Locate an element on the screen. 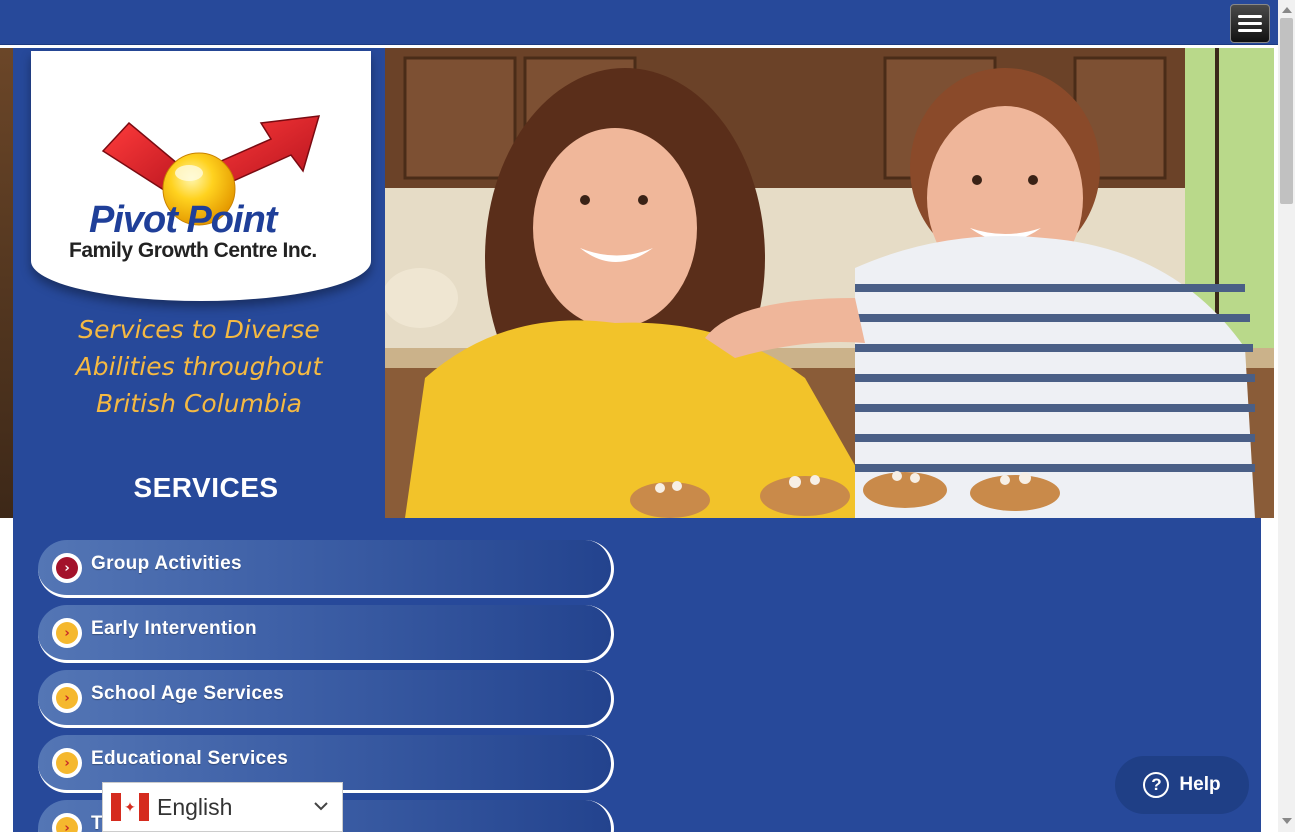 This screenshot has height=832, width=1295. service-early-intervention: › Early Intervention is located at coordinates (326, 634).